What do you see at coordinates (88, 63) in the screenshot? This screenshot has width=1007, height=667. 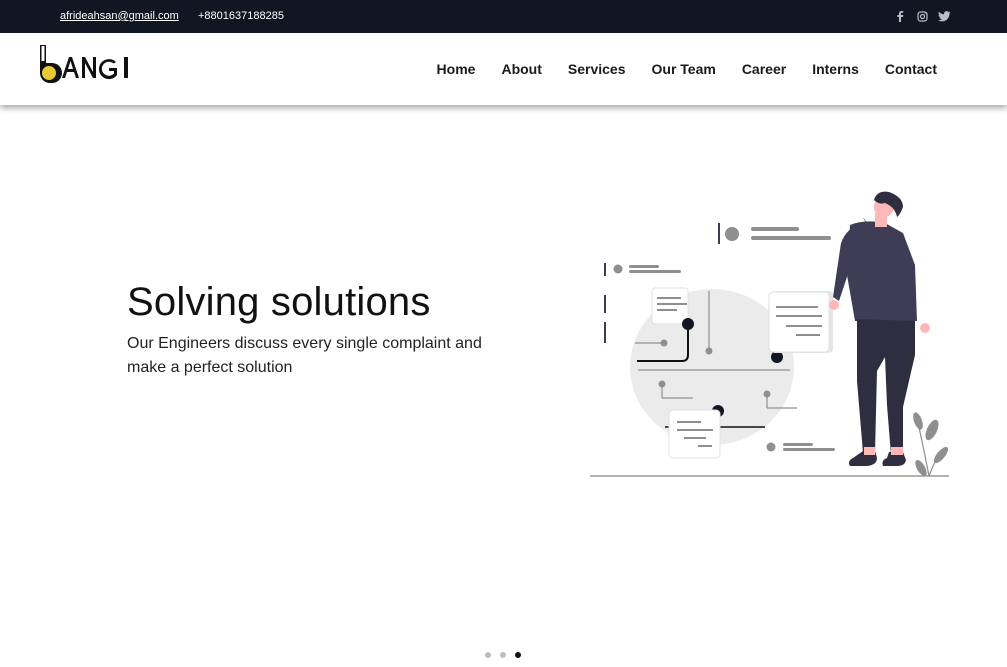 I see `brand-logo` at bounding box center [88, 63].